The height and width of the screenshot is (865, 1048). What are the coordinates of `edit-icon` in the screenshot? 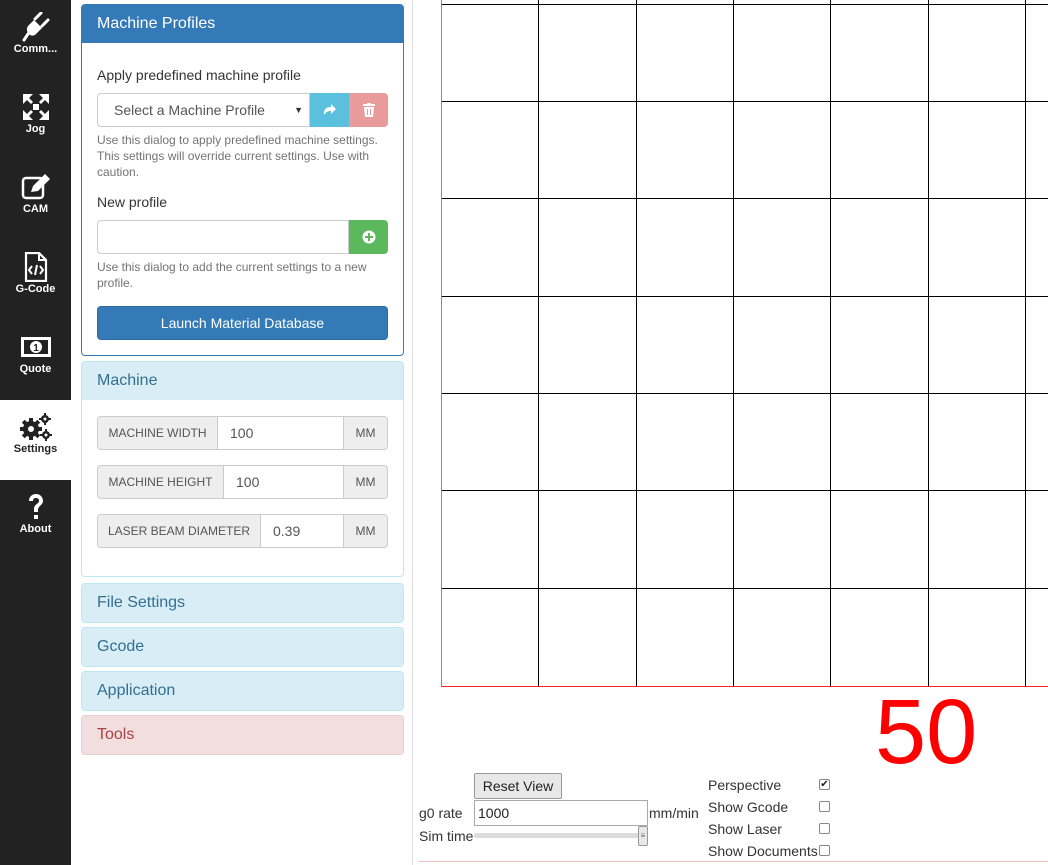 It's located at (35, 187).